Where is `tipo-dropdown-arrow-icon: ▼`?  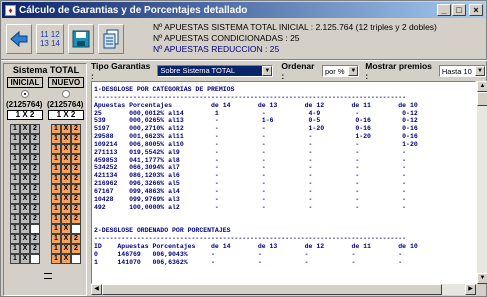 tipo-dropdown-arrow-icon: ▼ is located at coordinates (267, 71).